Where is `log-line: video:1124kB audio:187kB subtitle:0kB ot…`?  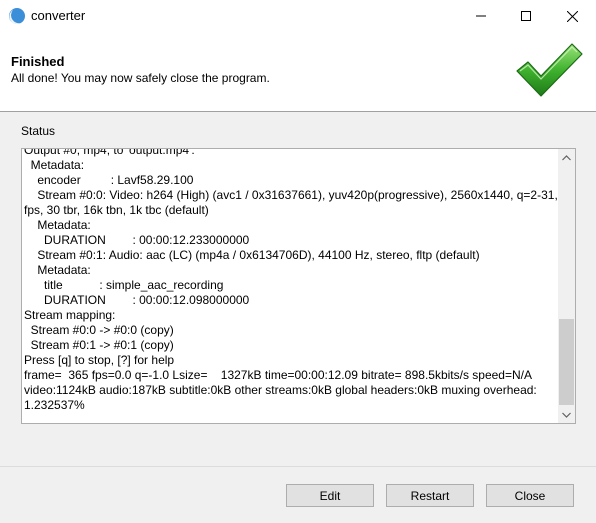 log-line: video:1124kB audio:187kB subtitle:0kB ot… is located at coordinates (280, 390).